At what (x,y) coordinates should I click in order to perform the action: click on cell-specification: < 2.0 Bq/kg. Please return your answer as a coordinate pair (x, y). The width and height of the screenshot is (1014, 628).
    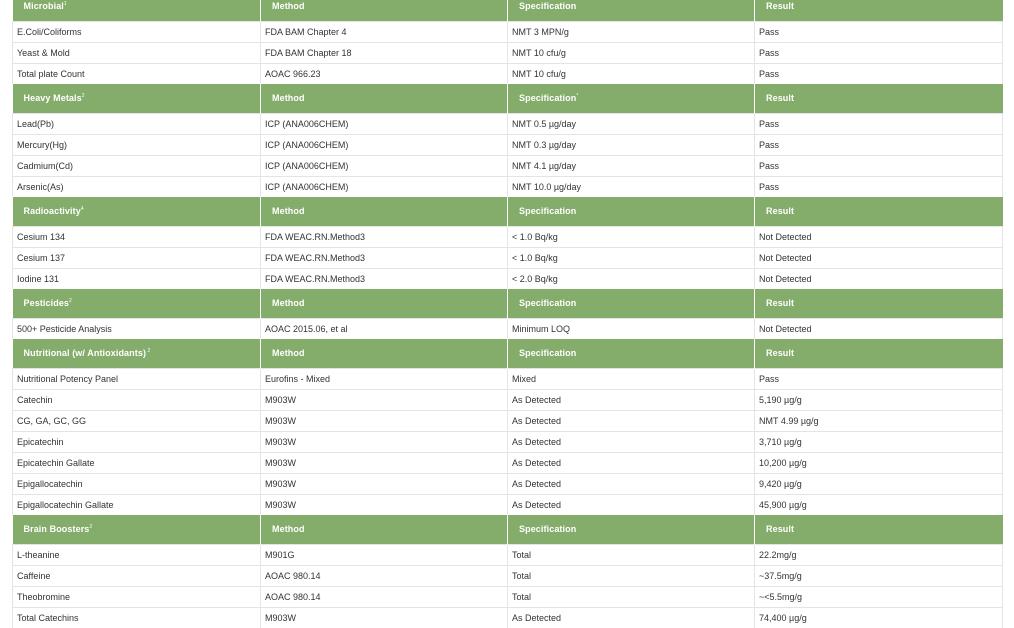
    Looking at the image, I should click on (631, 279).